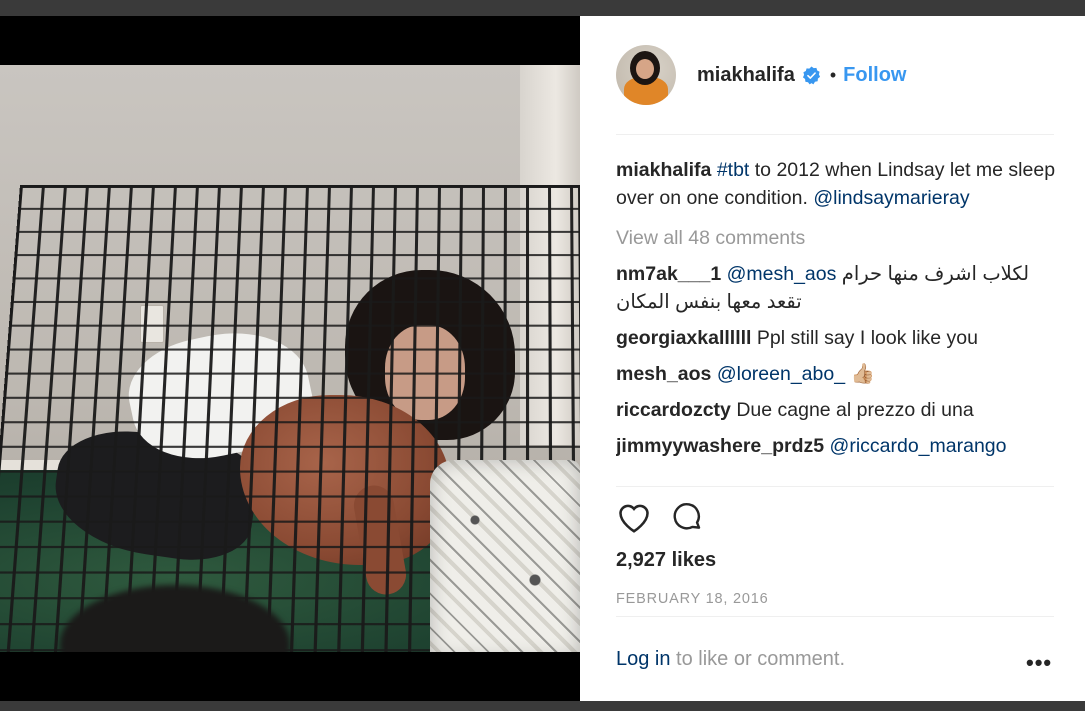 This screenshot has height=711, width=1085. Describe the element at coordinates (862, 374) in the screenshot. I see `thumbs-up-emoji: 👍🏼` at that location.